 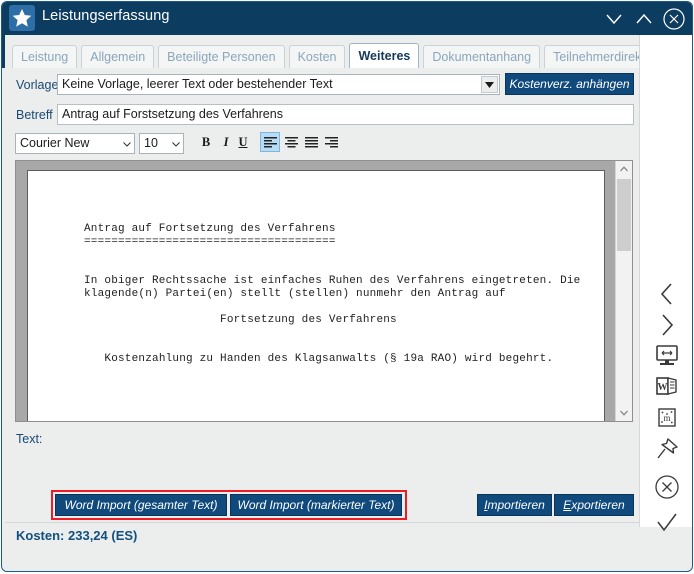 What do you see at coordinates (221, 56) in the screenshot?
I see `tab-beteiligte-personen: Beteiligte Personen` at bounding box center [221, 56].